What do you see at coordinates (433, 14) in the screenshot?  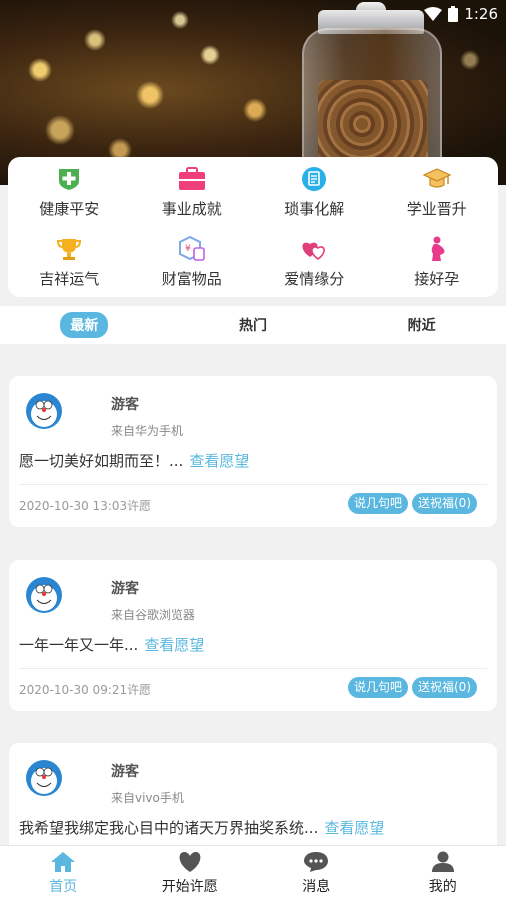 I see `wifi-icon` at bounding box center [433, 14].